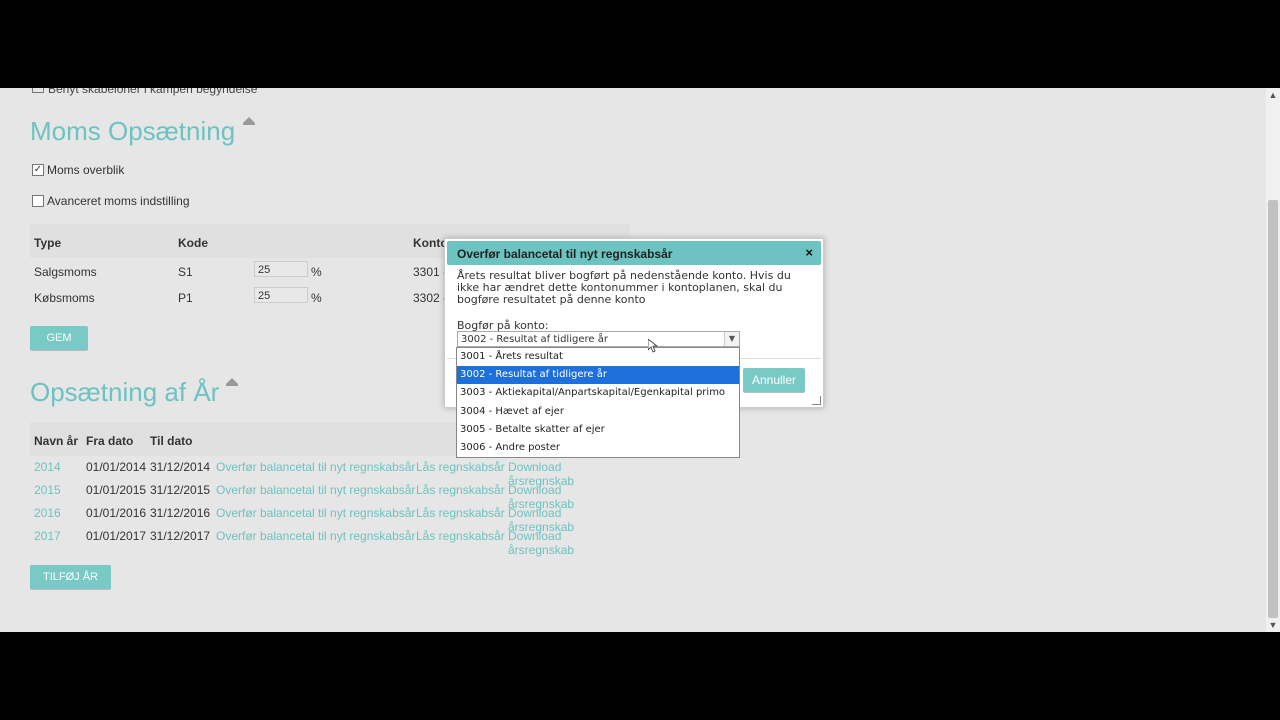  Describe the element at coordinates (110, 441) in the screenshot. I see `col-fra: Fra dato` at that location.